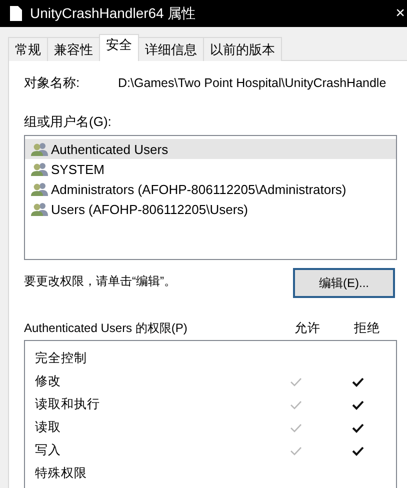 This screenshot has height=488, width=407. What do you see at coordinates (210, 149) in the screenshot?
I see `user-list-item: Authenticated Users` at bounding box center [210, 149].